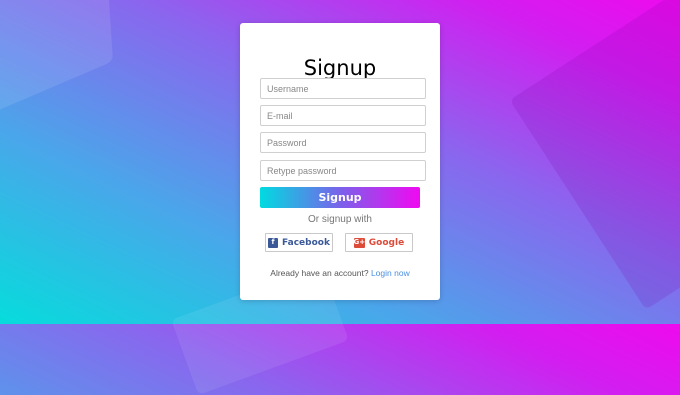 The height and width of the screenshot is (395, 680). What do you see at coordinates (386, 242) in the screenshot?
I see `google-label: Google` at bounding box center [386, 242].